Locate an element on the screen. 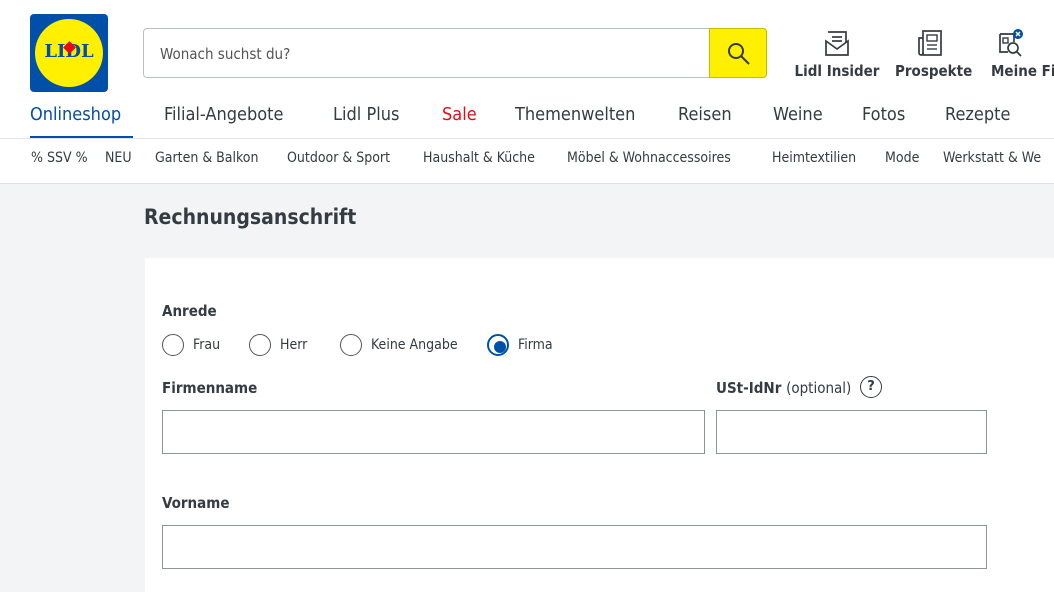  prospekte-link: Prospekte is located at coordinates (934, 56).